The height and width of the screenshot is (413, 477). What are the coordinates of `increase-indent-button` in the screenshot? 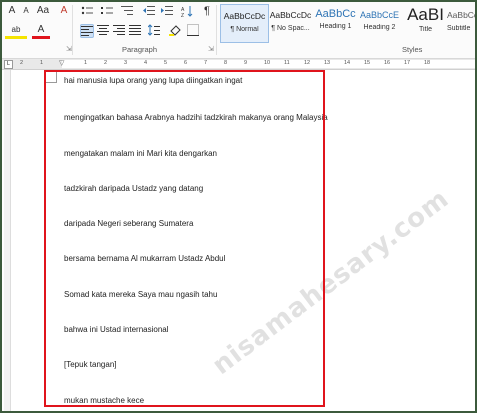 It's located at (167, 12).